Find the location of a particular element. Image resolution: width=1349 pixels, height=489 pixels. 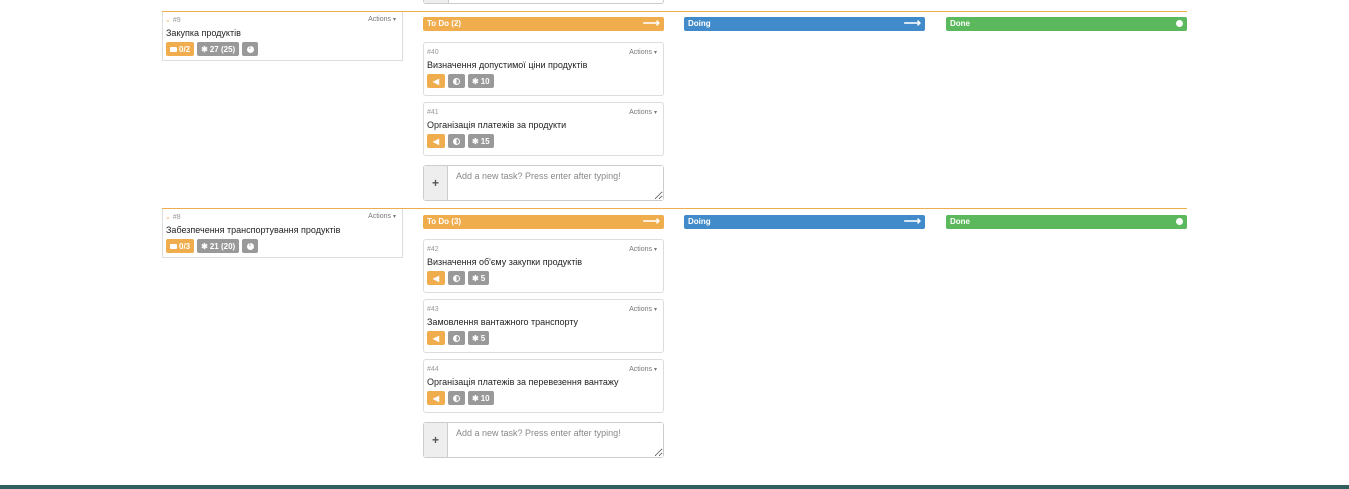

story-toggle: ⌄ #9 is located at coordinates (173, 20).